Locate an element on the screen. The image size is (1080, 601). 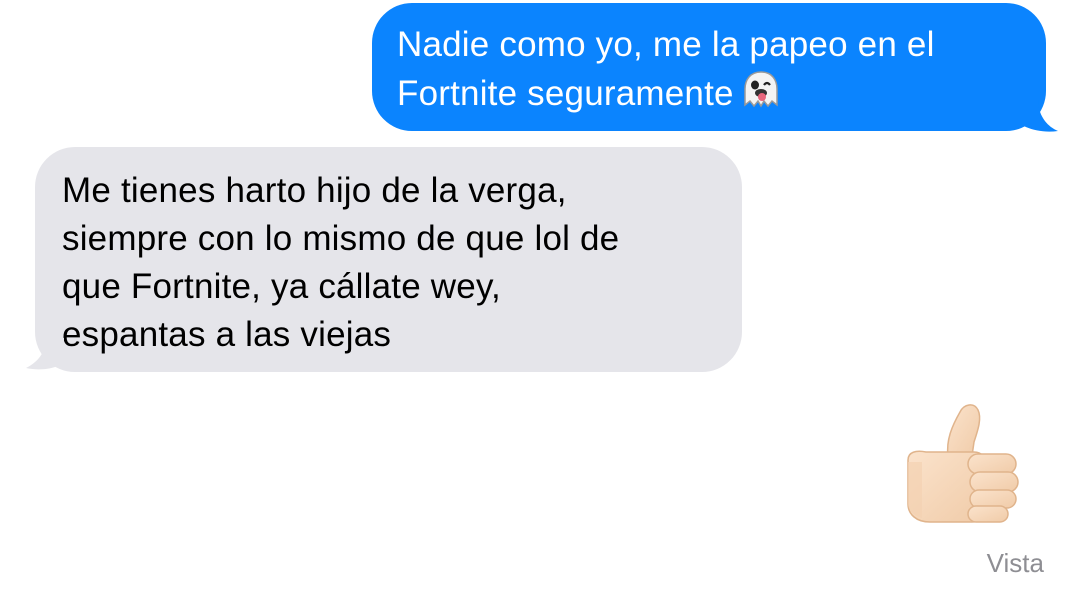
message-line: que Fortnite, ya cállate wey, is located at coordinates (281, 286).